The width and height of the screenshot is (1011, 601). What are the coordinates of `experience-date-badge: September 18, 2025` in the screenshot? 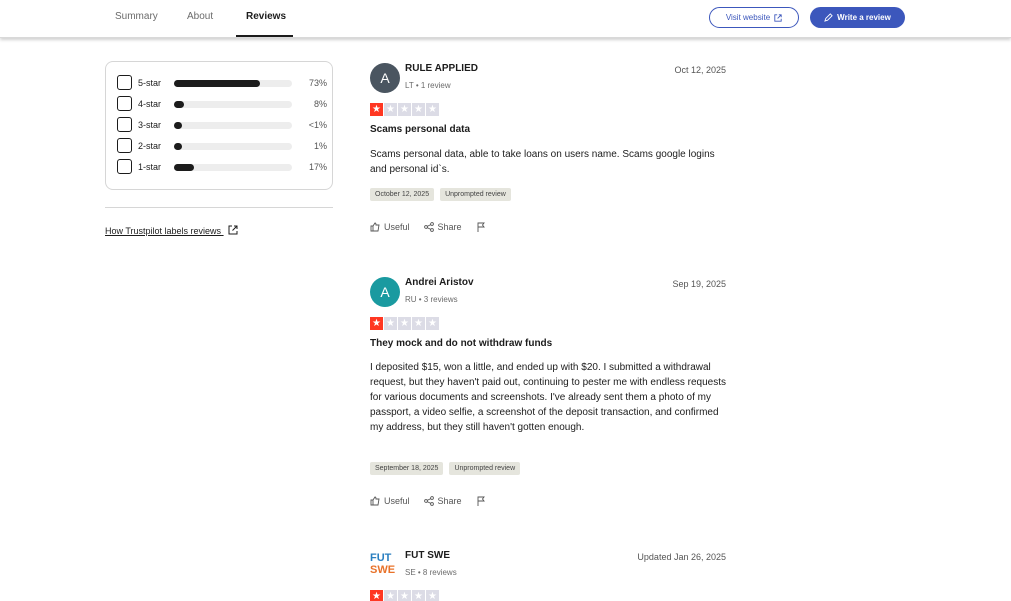 It's located at (407, 468).